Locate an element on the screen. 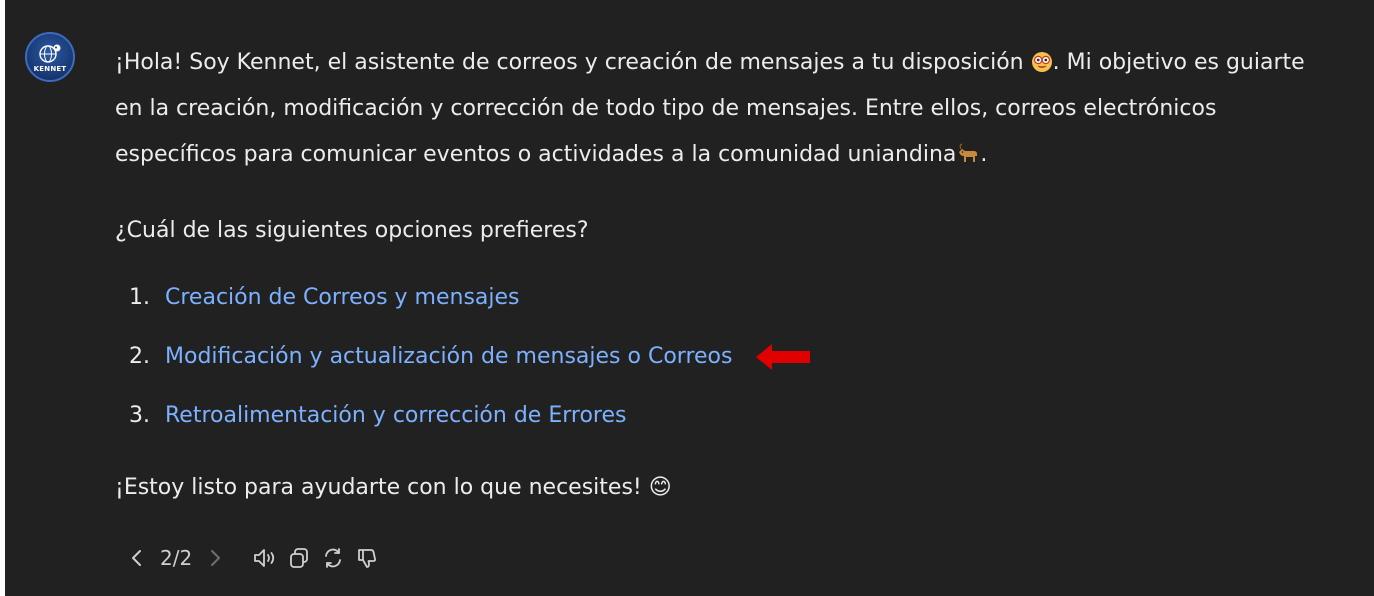 The height and width of the screenshot is (596, 1374). previous-icon is located at coordinates (136, 558).